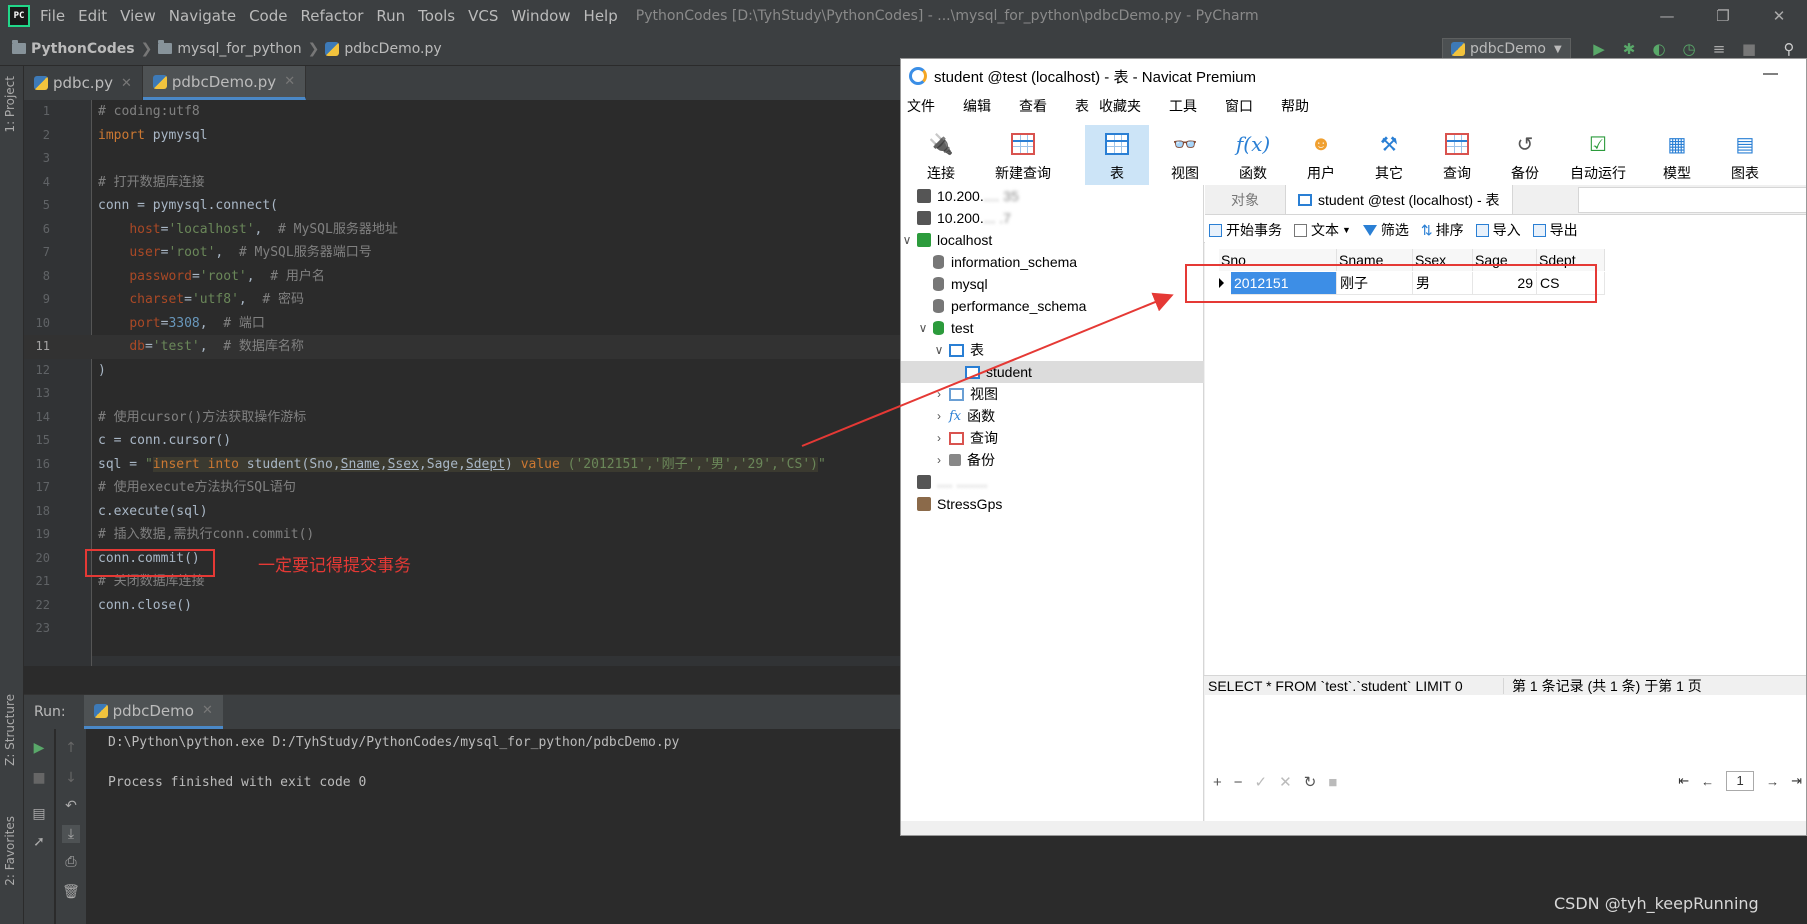 The image size is (1807, 924). I want to click on breadcrumb-folder: mysql_for_python, so click(230, 48).